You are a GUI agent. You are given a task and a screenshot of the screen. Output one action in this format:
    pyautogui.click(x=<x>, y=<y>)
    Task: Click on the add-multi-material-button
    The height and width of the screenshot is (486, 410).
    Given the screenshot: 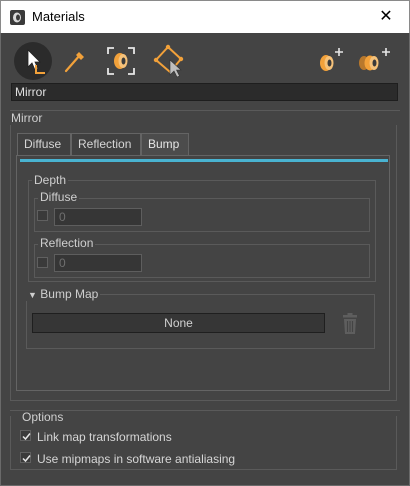 What is the action you would take?
    pyautogui.click(x=375, y=61)
    